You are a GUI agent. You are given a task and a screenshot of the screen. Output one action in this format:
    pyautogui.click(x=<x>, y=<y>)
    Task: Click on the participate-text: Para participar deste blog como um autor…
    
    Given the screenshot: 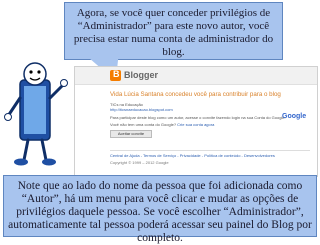 What is the action you would take?
    pyautogui.click(x=198, y=117)
    